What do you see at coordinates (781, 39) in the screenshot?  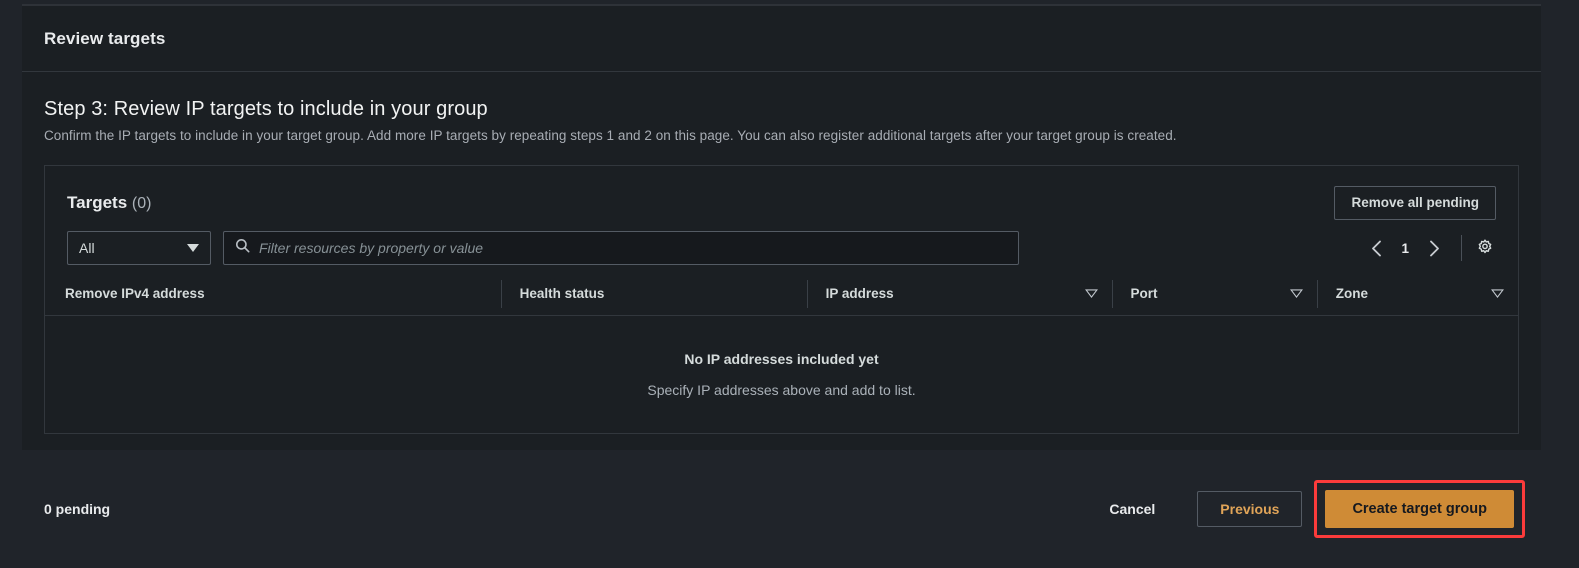 I see `panel-header: Review targets` at bounding box center [781, 39].